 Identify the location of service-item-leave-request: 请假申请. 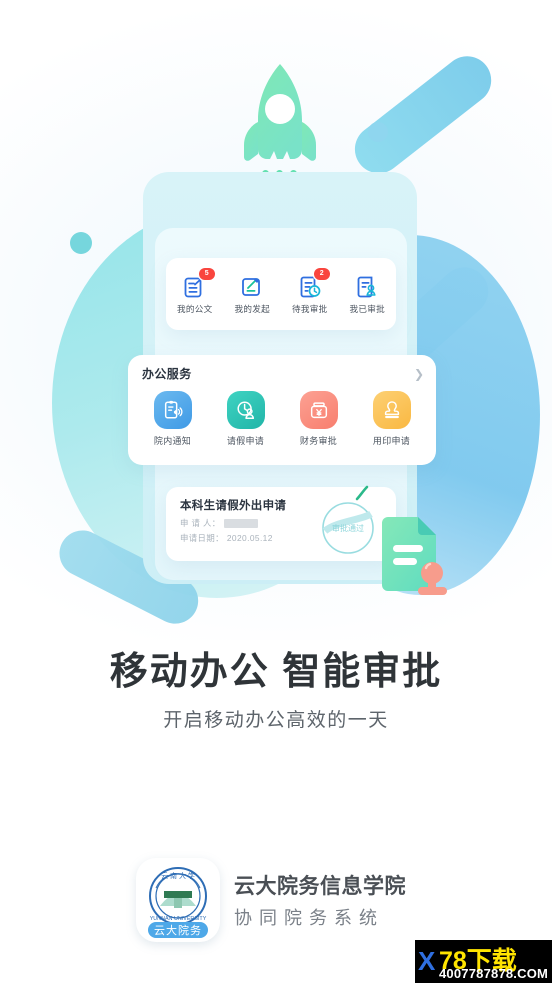
(245, 419).